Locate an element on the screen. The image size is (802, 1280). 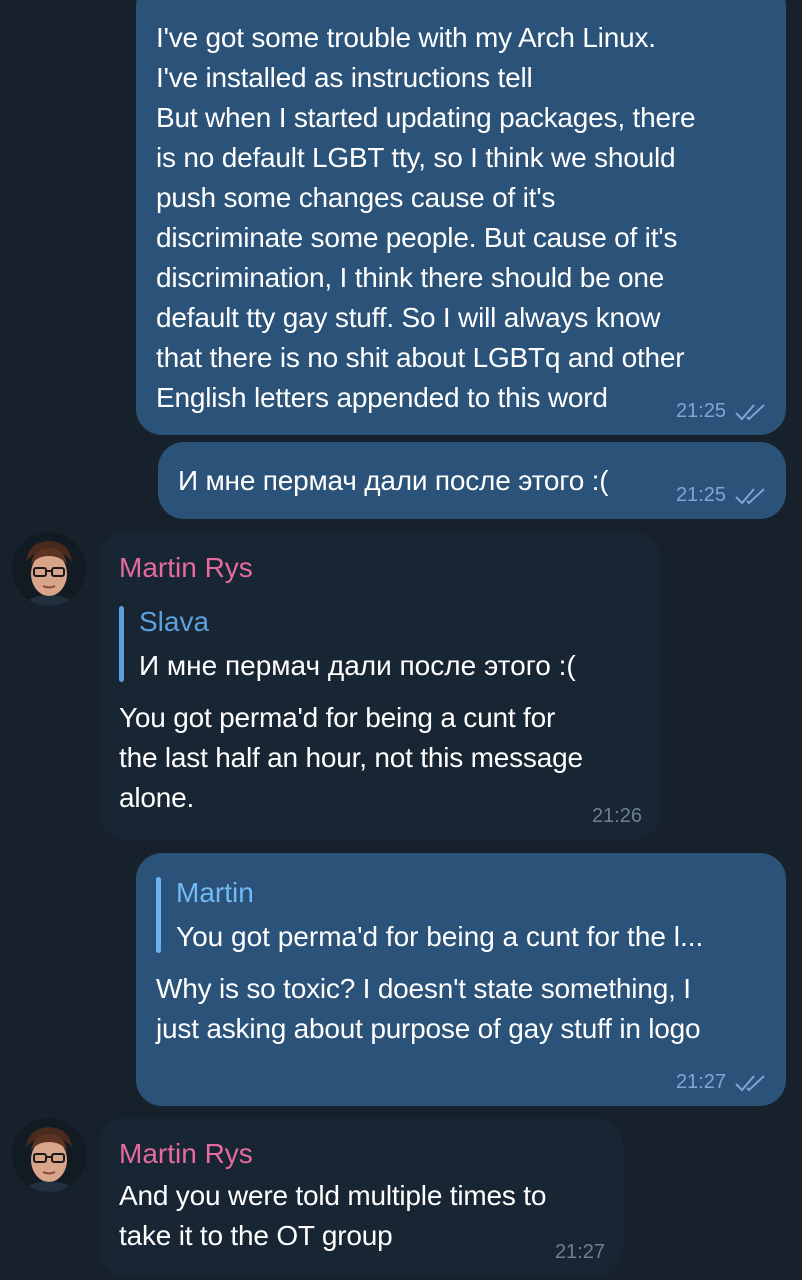
reply-author: Slava is located at coordinates (174, 621).